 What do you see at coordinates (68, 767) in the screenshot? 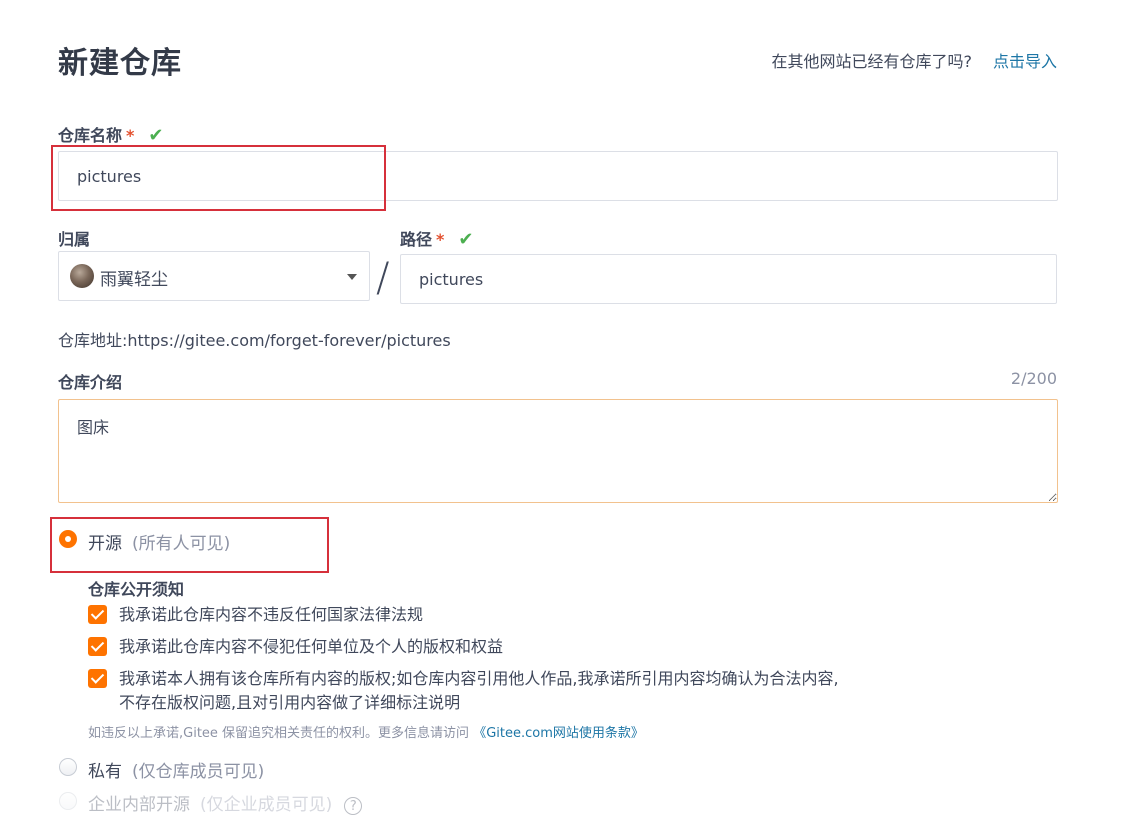
I see `private-radio` at bounding box center [68, 767].